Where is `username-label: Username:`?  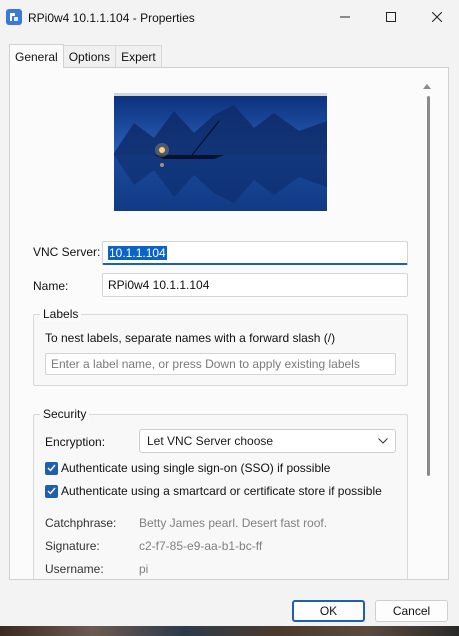
username-label: Username: is located at coordinates (74, 569).